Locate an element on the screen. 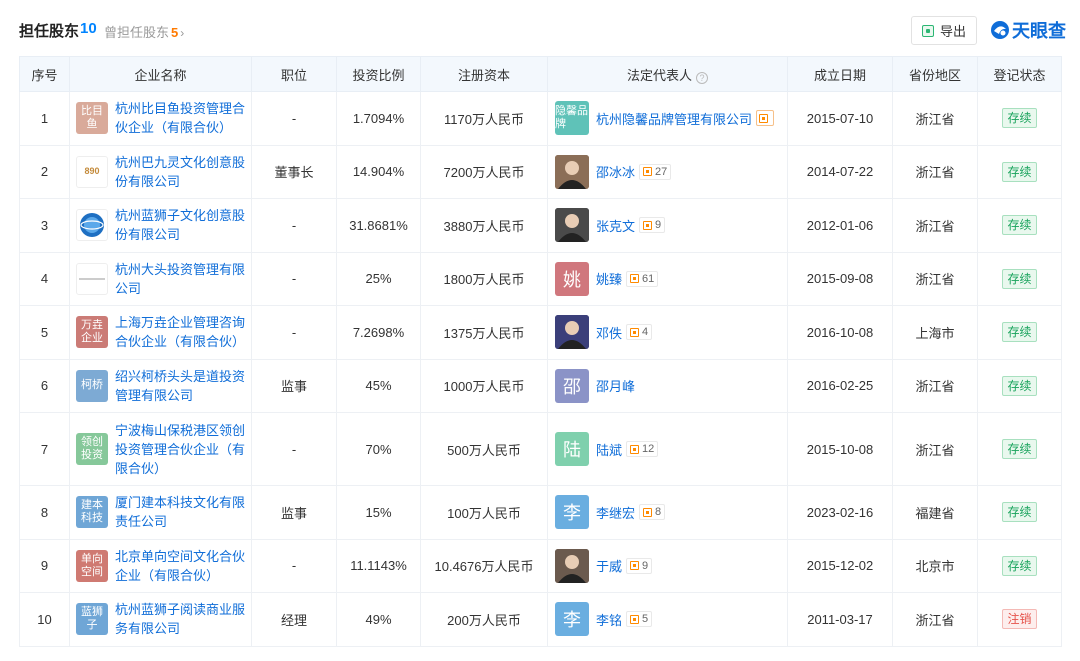 This screenshot has width=1080, height=661. legal-rep-name-link: 李继宏 is located at coordinates (615, 512).